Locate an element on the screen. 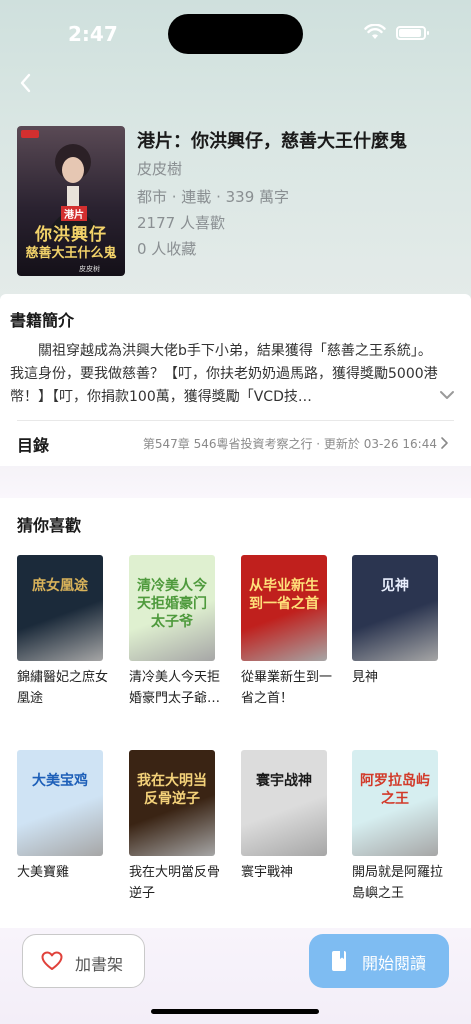  add-to-shelf-button: 加書架 is located at coordinates (83, 961).